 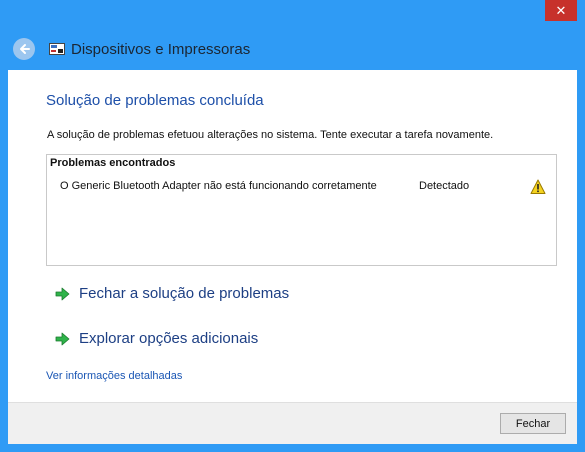 What do you see at coordinates (292, 49) in the screenshot?
I see `header-bar: Dispositivos e Impressoras` at bounding box center [292, 49].